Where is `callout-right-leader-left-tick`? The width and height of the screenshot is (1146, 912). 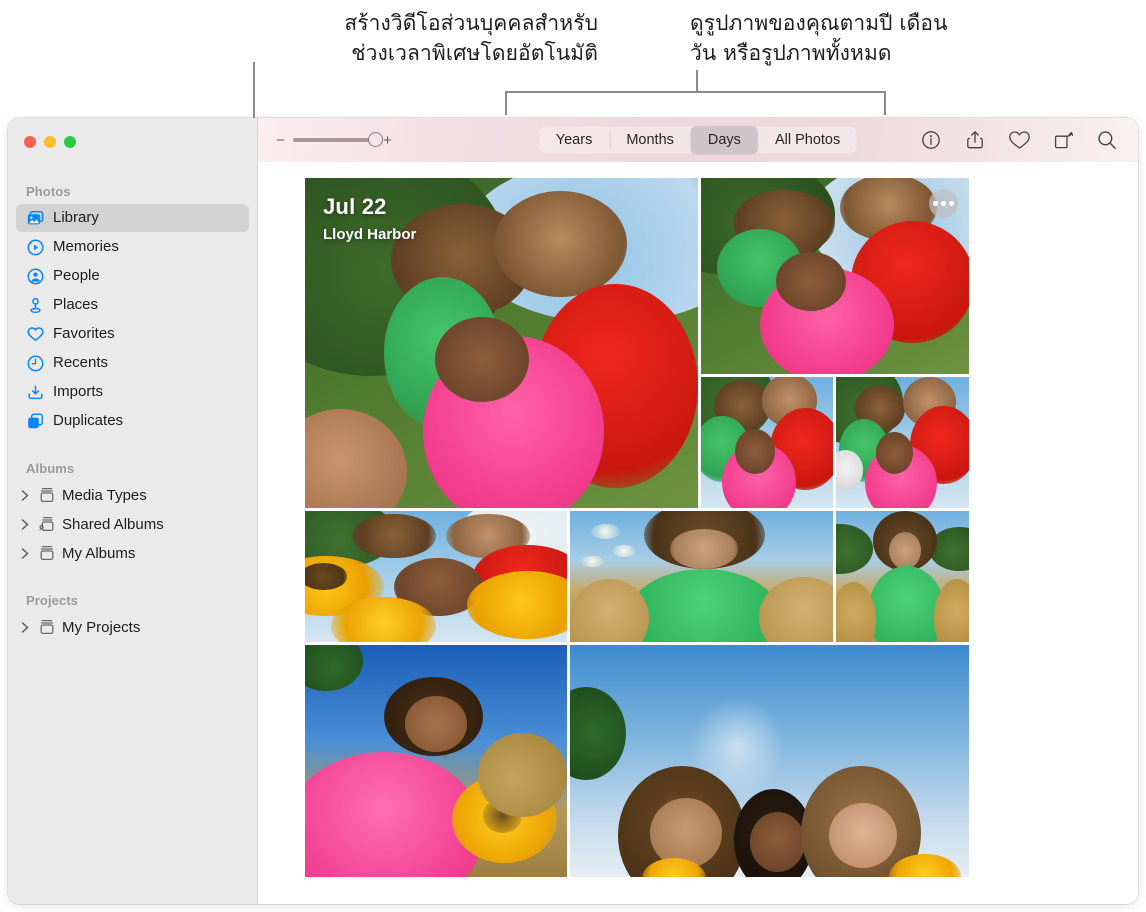
callout-right-leader-left-tick is located at coordinates (506, 103).